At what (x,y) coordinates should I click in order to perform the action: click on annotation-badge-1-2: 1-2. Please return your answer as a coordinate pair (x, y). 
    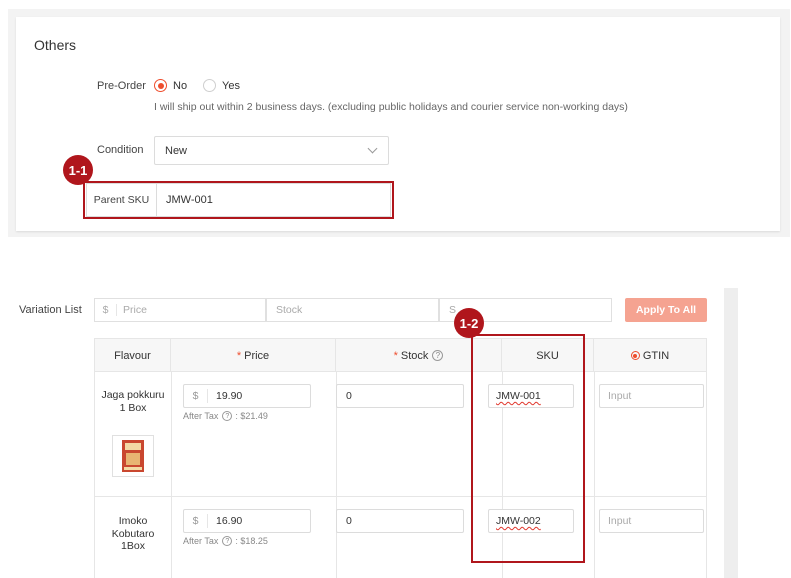
    Looking at the image, I should click on (469, 323).